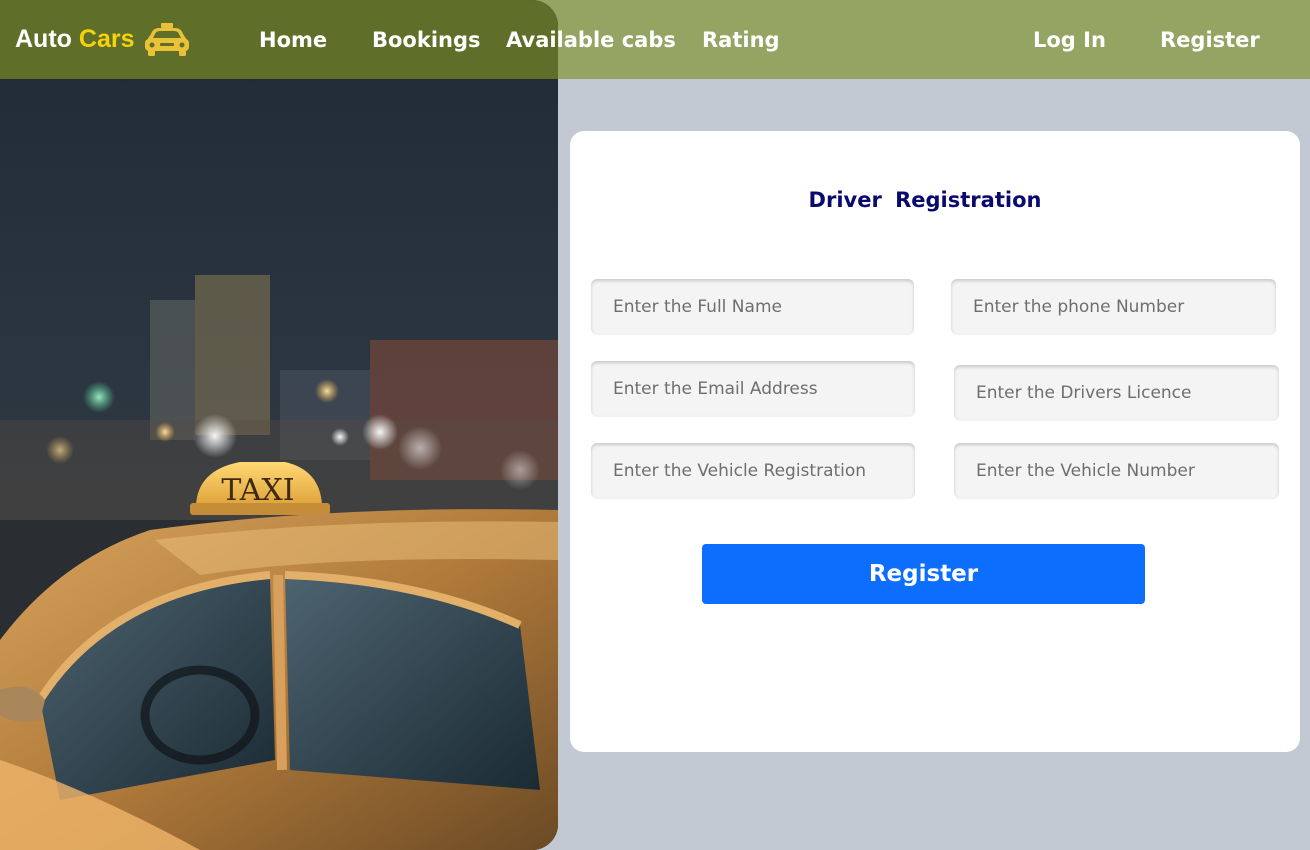 This screenshot has width=1310, height=850. What do you see at coordinates (923, 574) in the screenshot?
I see `register-submit-button: Register` at bounding box center [923, 574].